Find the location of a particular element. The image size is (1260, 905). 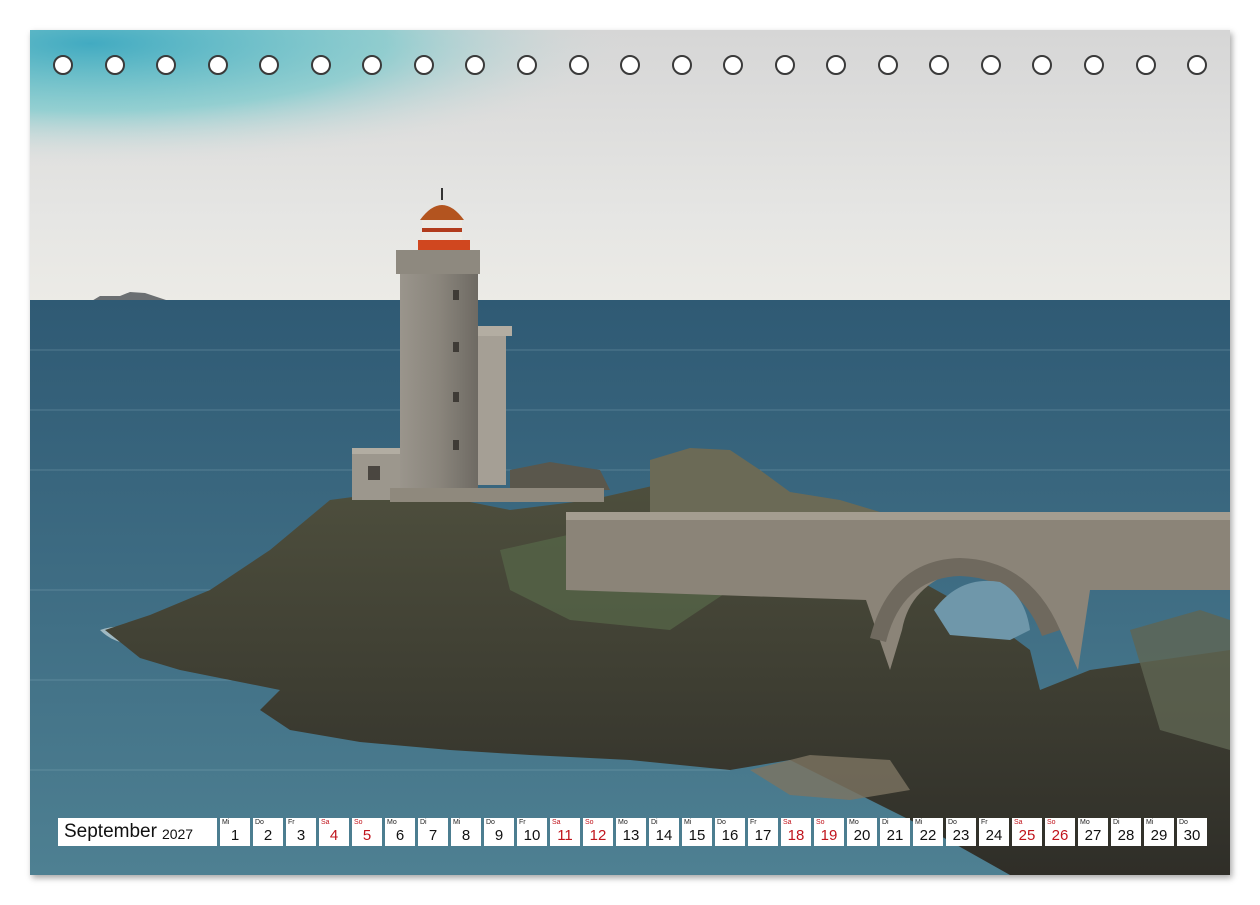

day-number: 14 is located at coordinates (664, 835).